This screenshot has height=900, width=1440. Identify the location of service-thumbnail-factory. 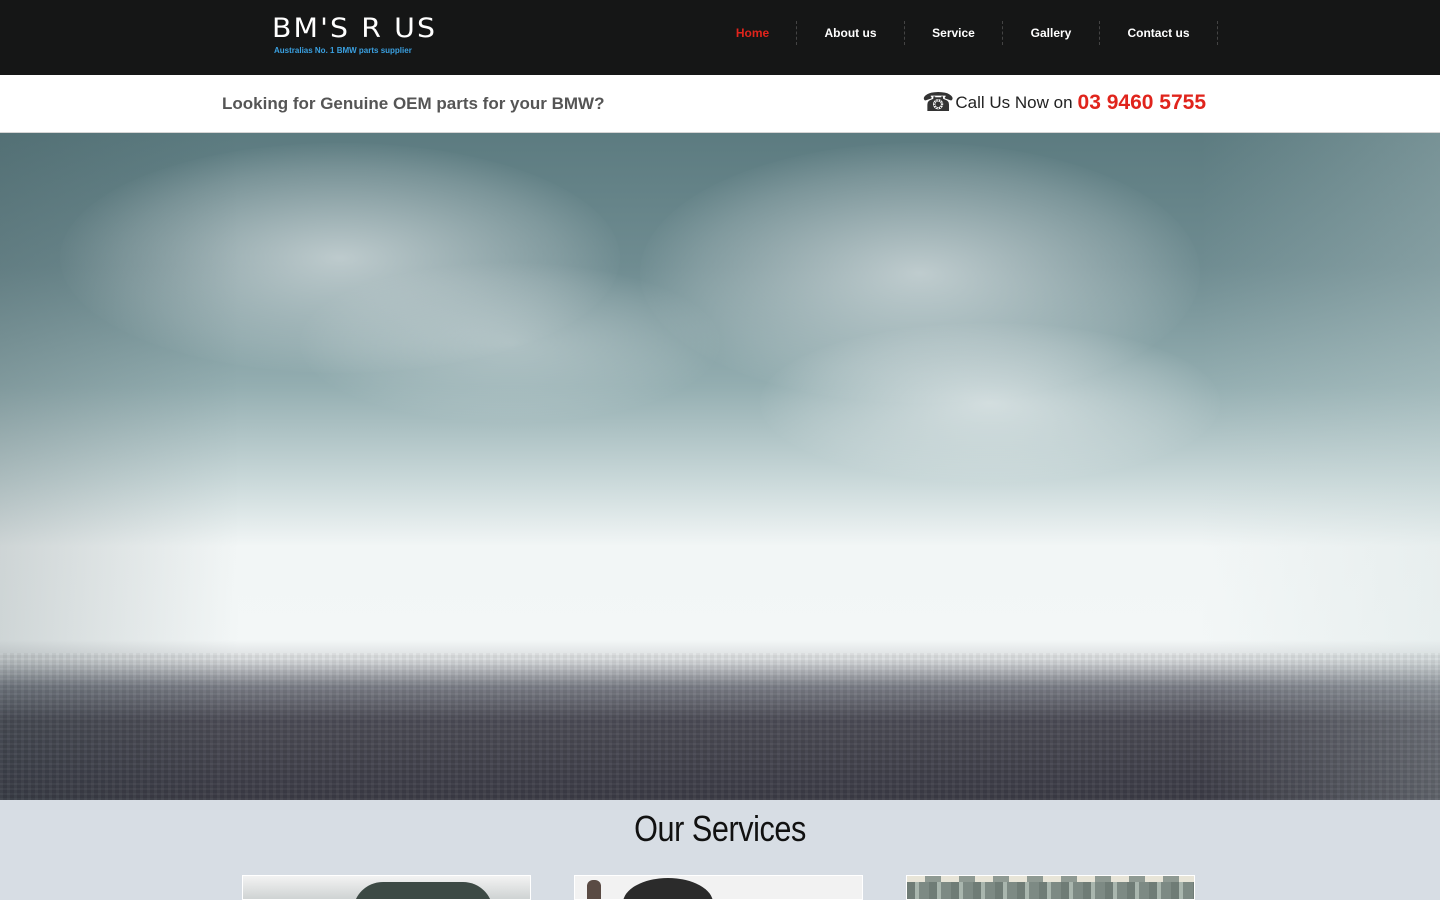
(1050, 887).